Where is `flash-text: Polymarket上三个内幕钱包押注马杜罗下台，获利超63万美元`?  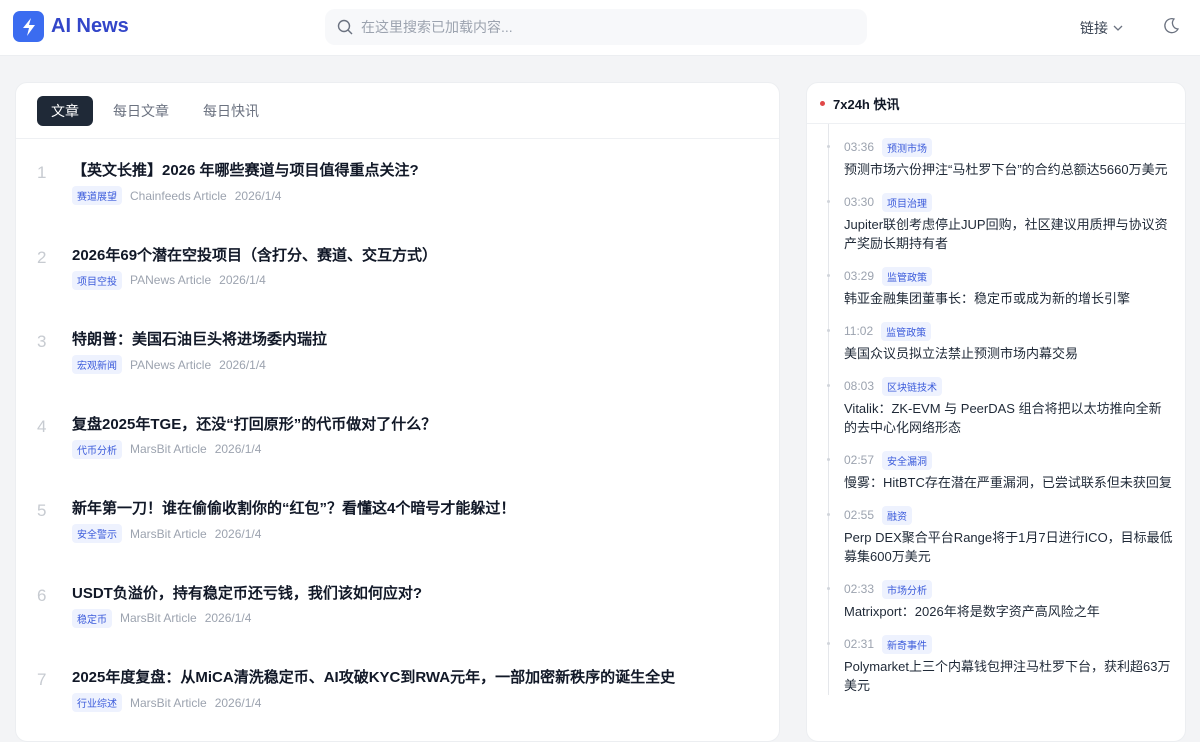
flash-text: Polymarket上三个内幕钱包押注马杜罗下台，获利超63万美元 is located at coordinates (1009, 676).